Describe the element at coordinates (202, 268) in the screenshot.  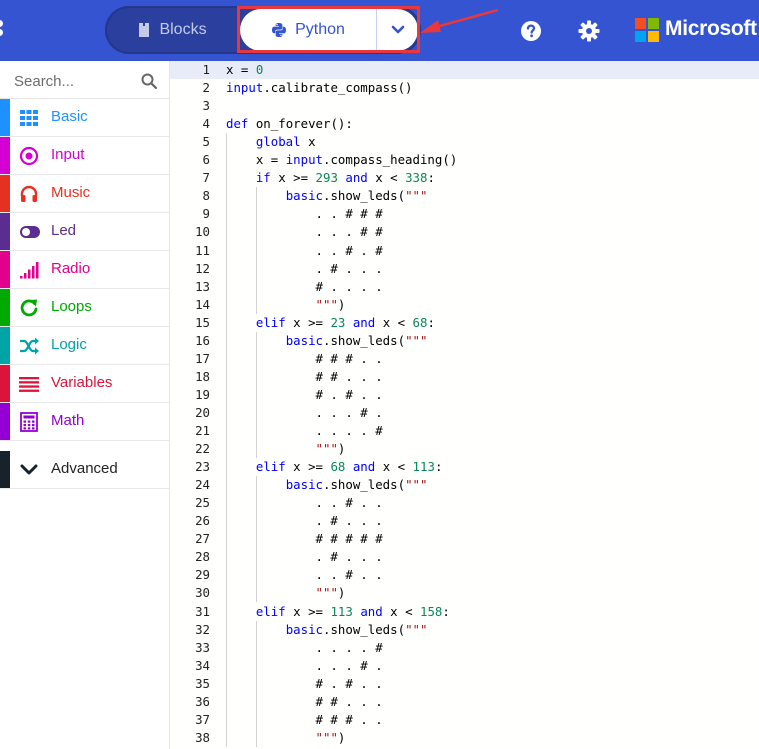
I see `line-number: 12` at that location.